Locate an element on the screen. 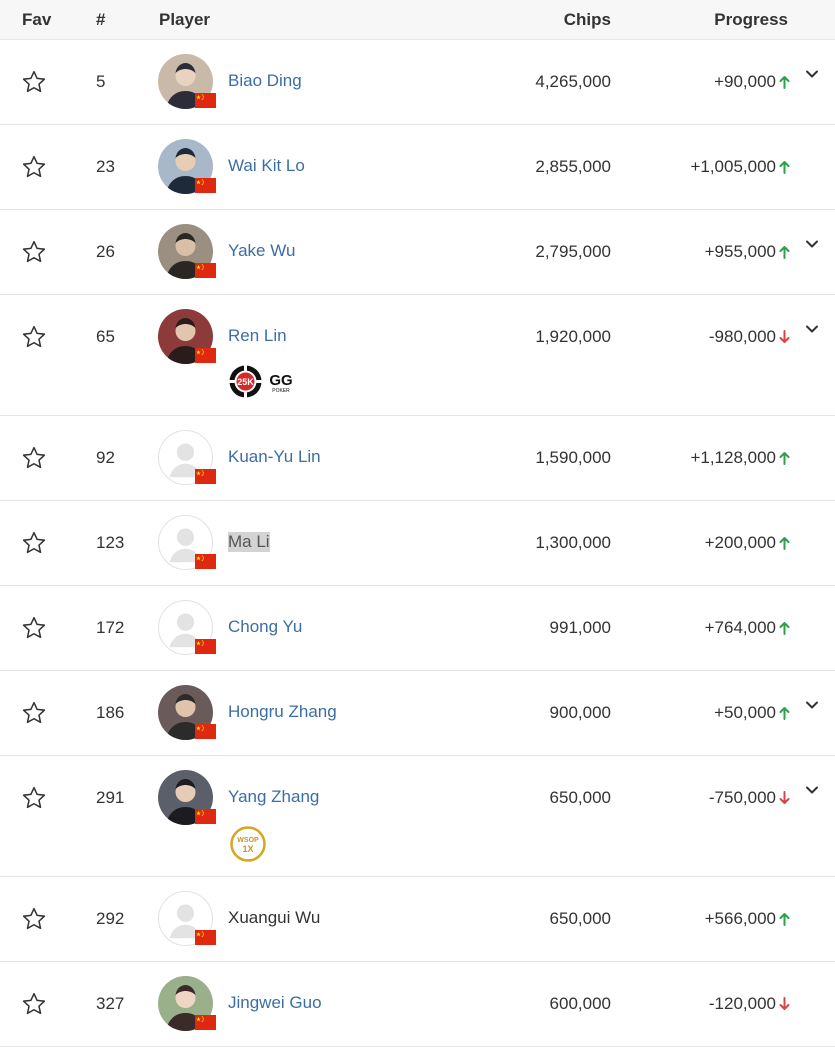 This screenshot has height=1047, width=835. progress-value: -120,000 is located at coordinates (749, 1004).